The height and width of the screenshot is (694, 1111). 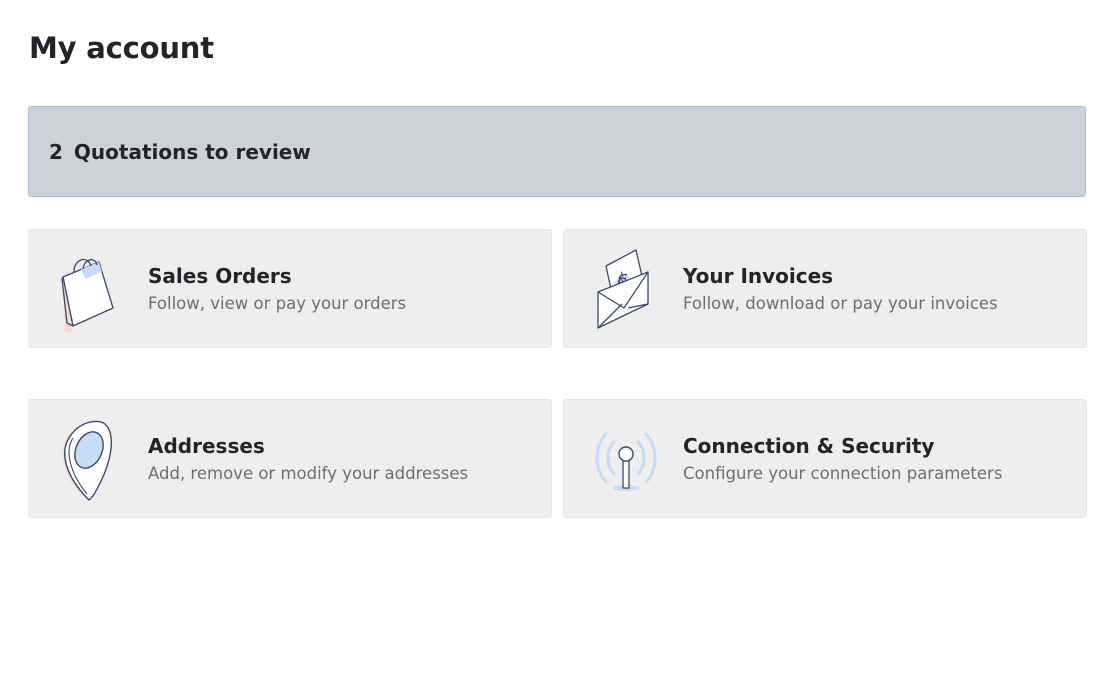 What do you see at coordinates (93, 289) in the screenshot?
I see `shopping-bag-icon` at bounding box center [93, 289].